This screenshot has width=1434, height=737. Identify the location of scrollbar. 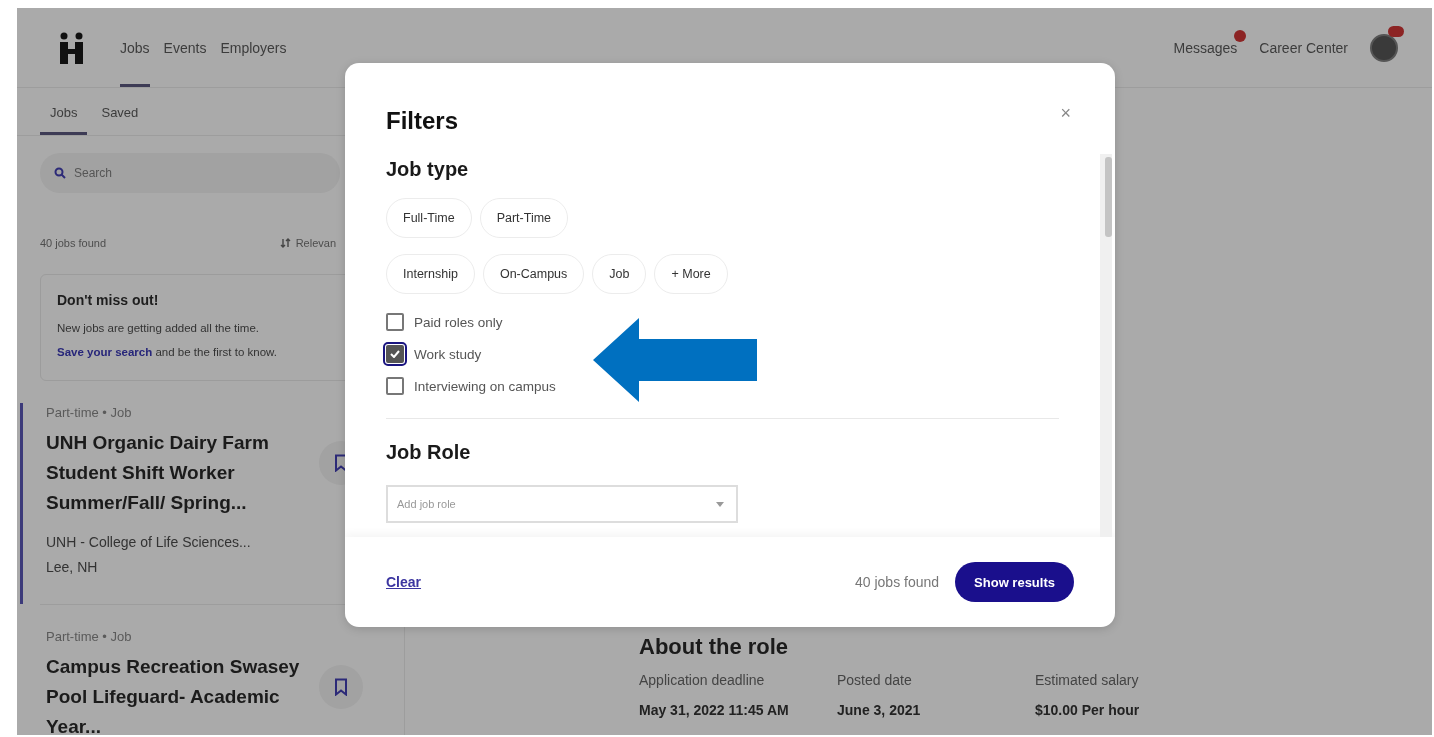
(1106, 345).